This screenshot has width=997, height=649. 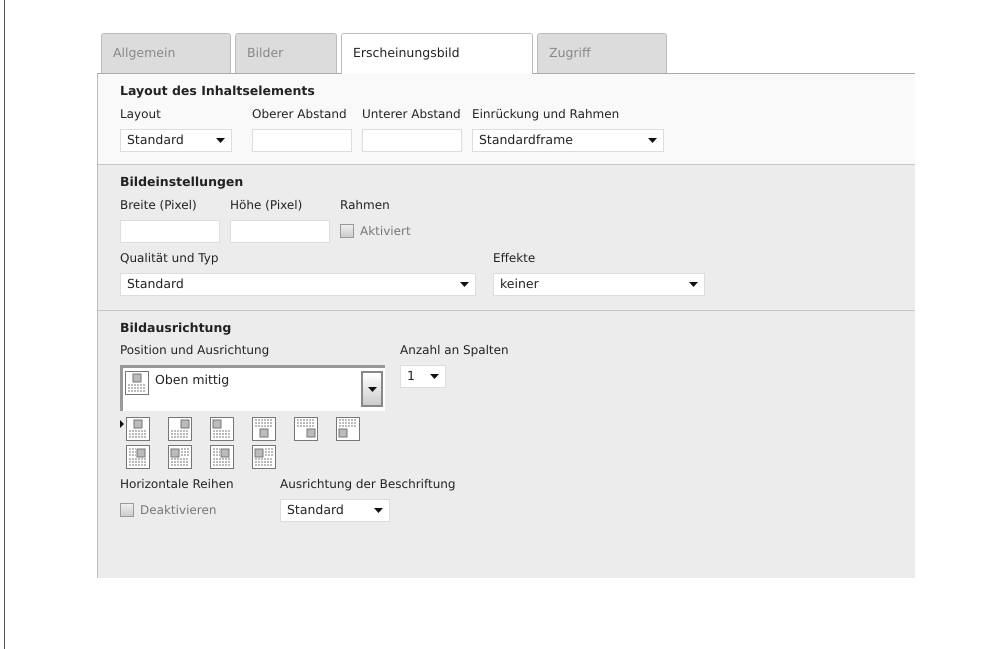 I want to click on field-label: Oberer Abstand, so click(x=300, y=114).